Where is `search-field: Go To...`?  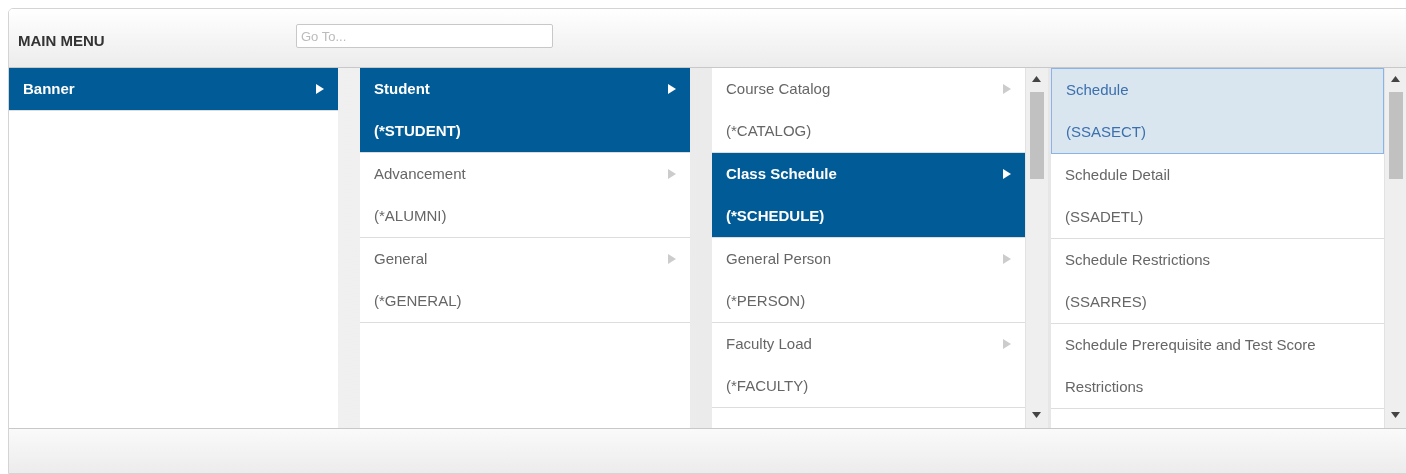 search-field: Go To... is located at coordinates (424, 36).